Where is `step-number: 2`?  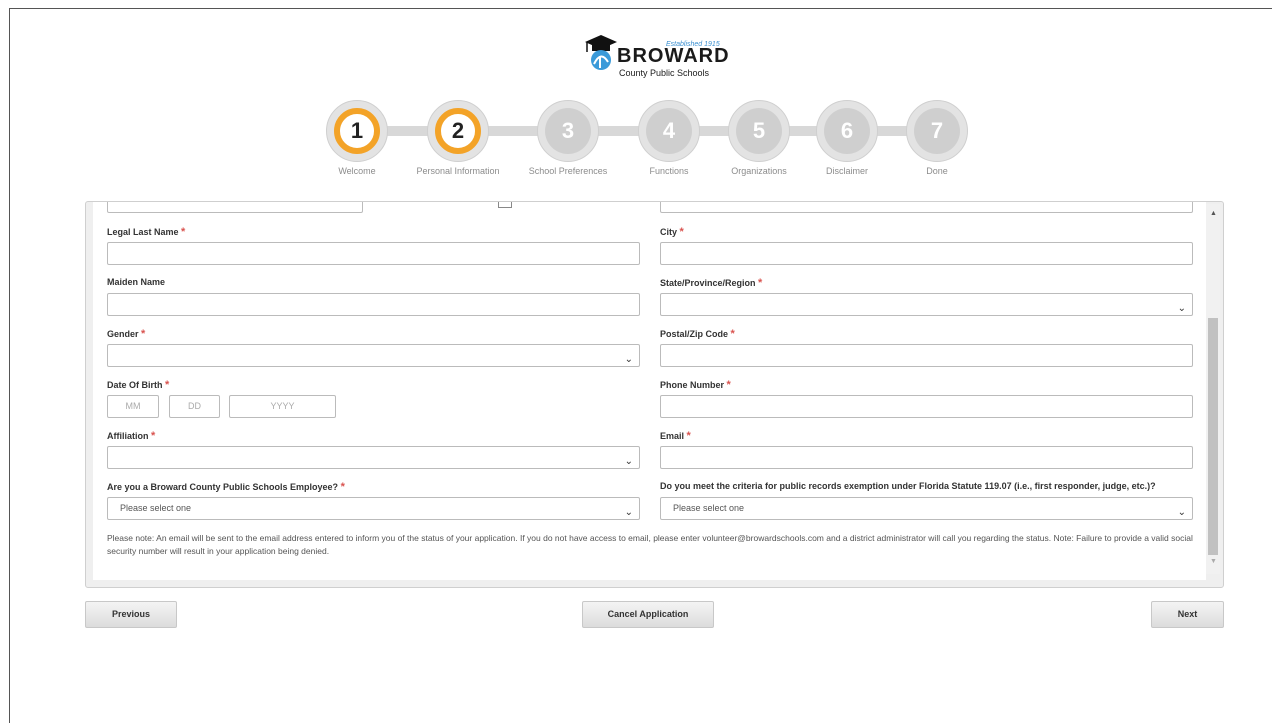
step-number: 2 is located at coordinates (458, 131).